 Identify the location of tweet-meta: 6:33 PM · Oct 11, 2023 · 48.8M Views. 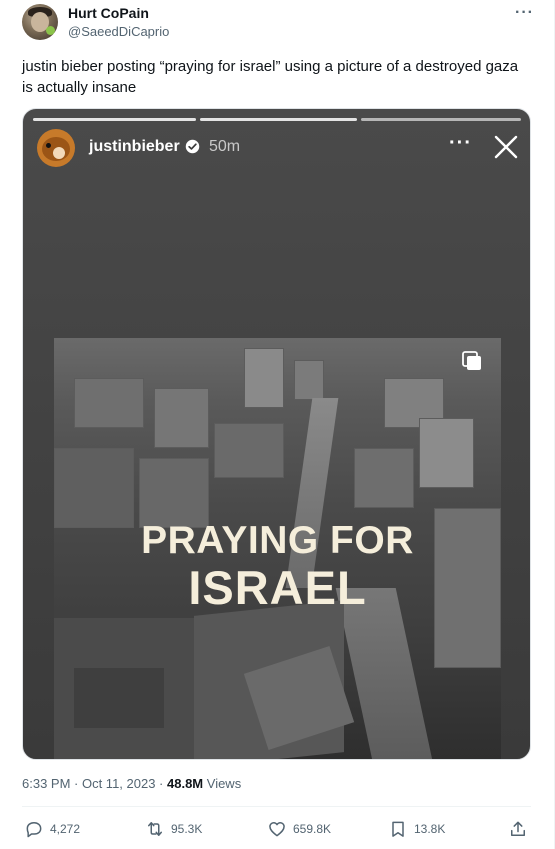
(131, 783).